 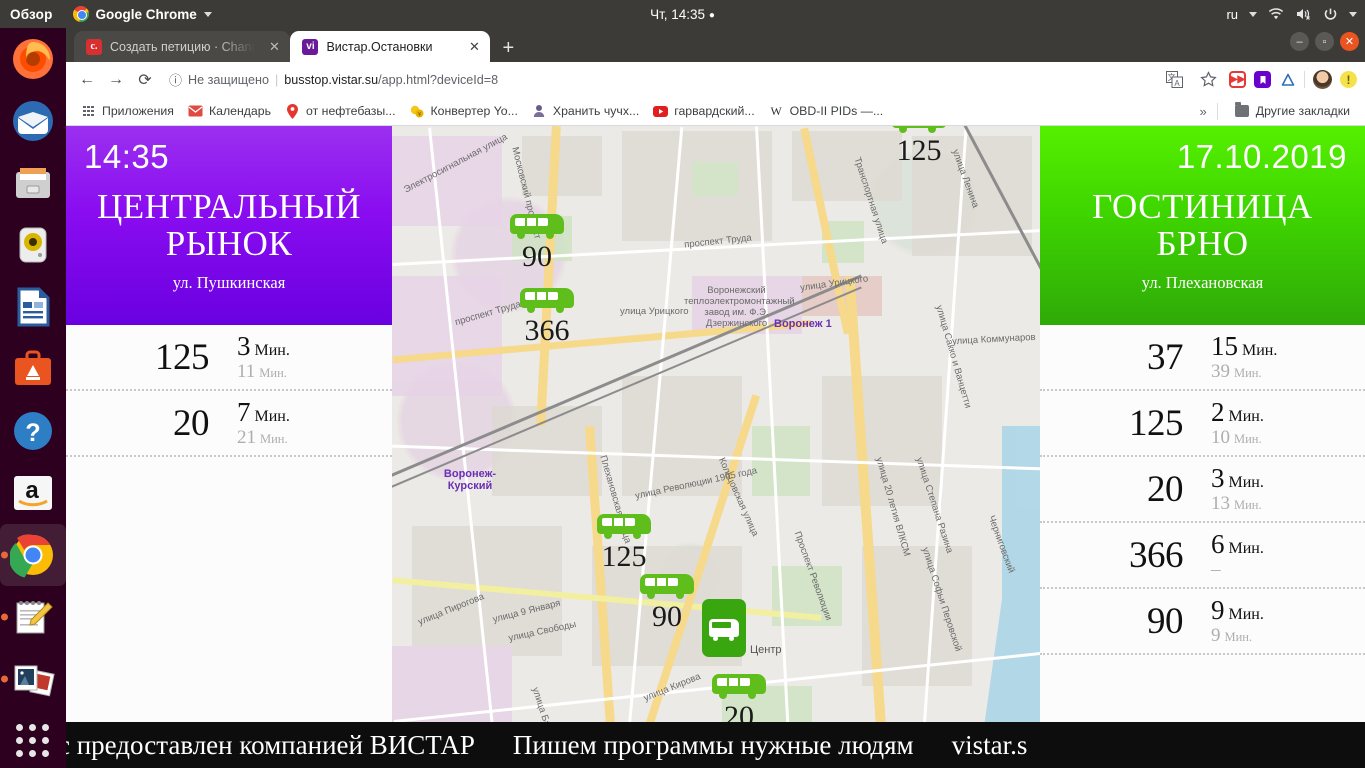 What do you see at coordinates (682, 14) in the screenshot?
I see `top-bar-clock: Чт, 14:35 ●` at bounding box center [682, 14].